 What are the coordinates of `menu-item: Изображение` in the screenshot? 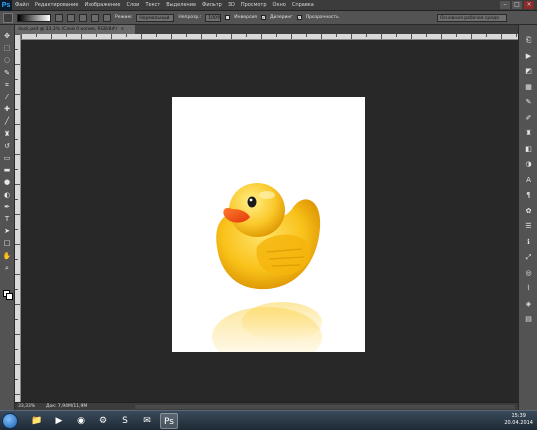 It's located at (102, 5).